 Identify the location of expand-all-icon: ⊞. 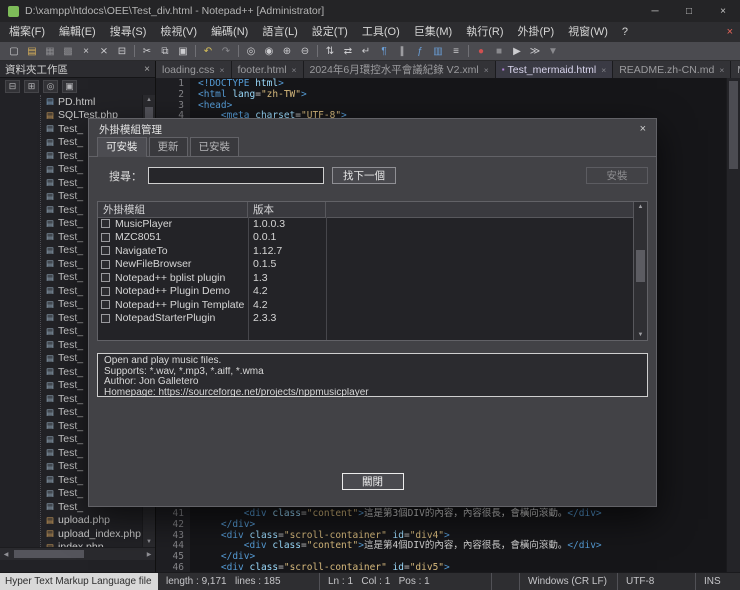
(31, 86).